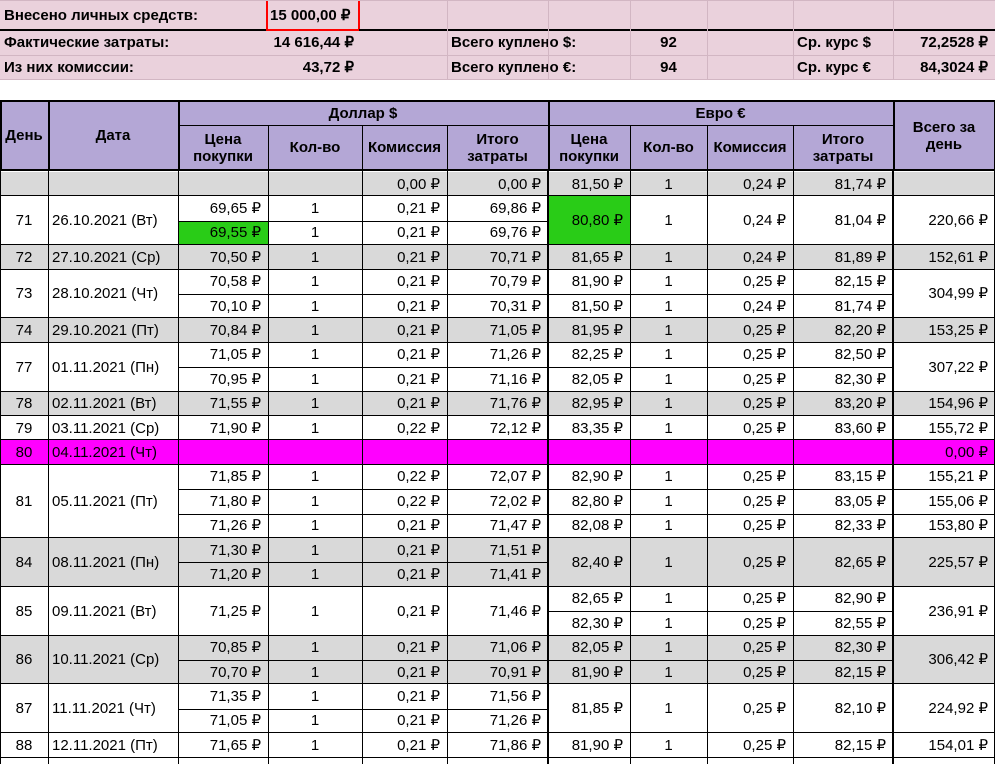 The height and width of the screenshot is (764, 995). Describe the element at coordinates (834, 67) in the screenshot. I see `eur-rate-label: Ср. курс €` at that location.